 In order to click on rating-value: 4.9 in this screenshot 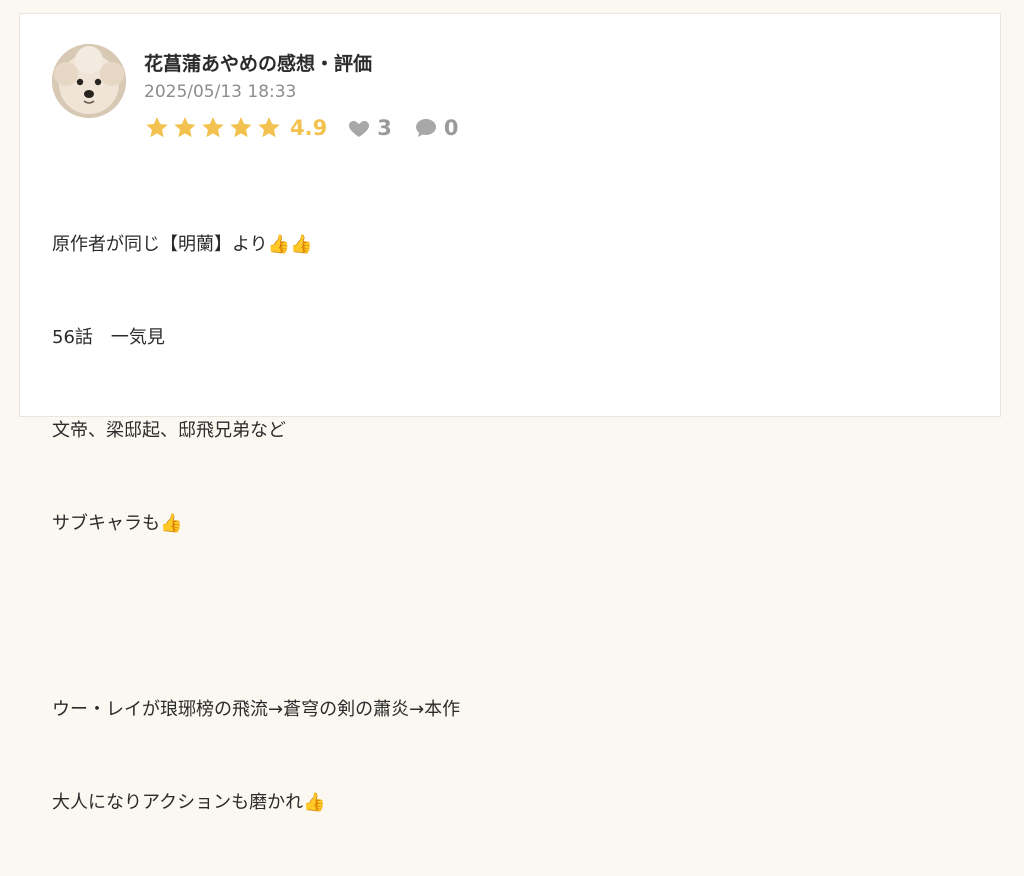, I will do `click(309, 128)`.